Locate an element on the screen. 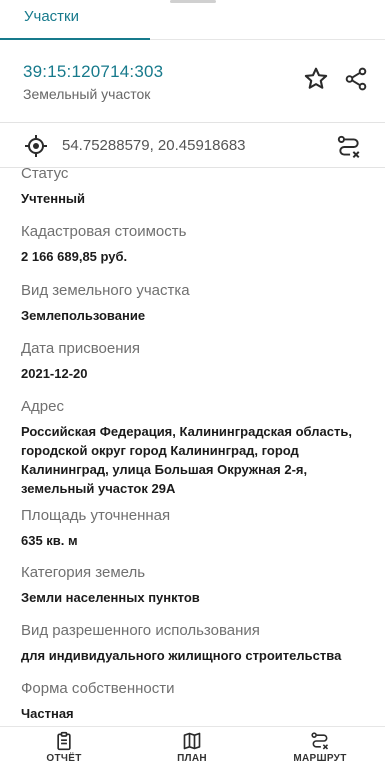 This screenshot has height=767, width=385. tabs-bar: Участки is located at coordinates (192, 20).